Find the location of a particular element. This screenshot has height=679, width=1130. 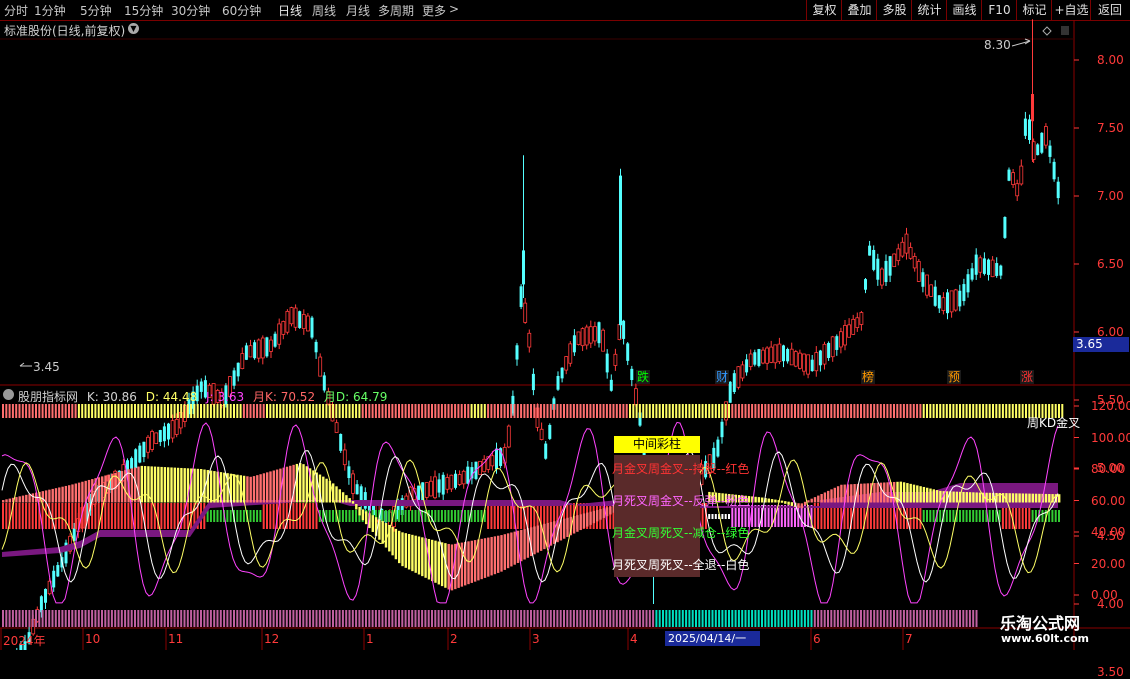

diamond-icon is located at coordinates (1047, 31).